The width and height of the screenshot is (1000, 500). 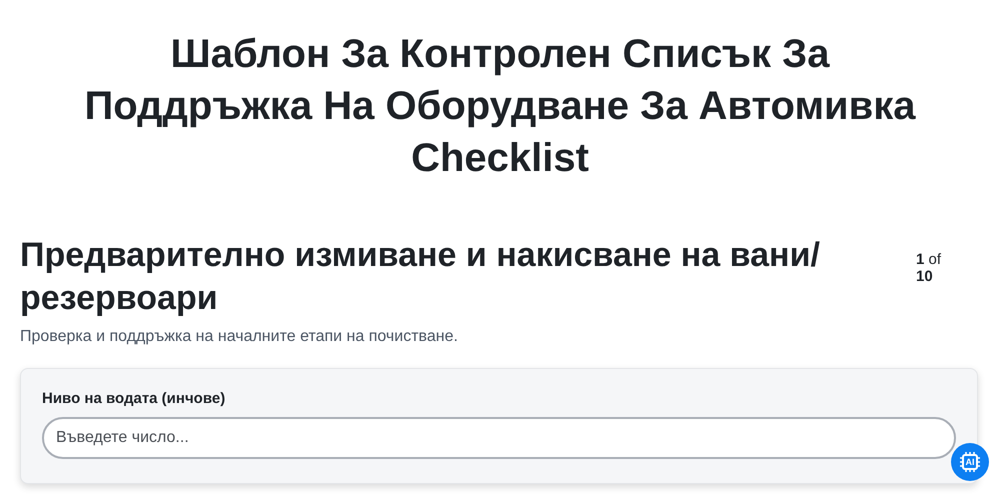 What do you see at coordinates (134, 398) in the screenshot?
I see `field-label: Ниво на водата (инчове)` at bounding box center [134, 398].